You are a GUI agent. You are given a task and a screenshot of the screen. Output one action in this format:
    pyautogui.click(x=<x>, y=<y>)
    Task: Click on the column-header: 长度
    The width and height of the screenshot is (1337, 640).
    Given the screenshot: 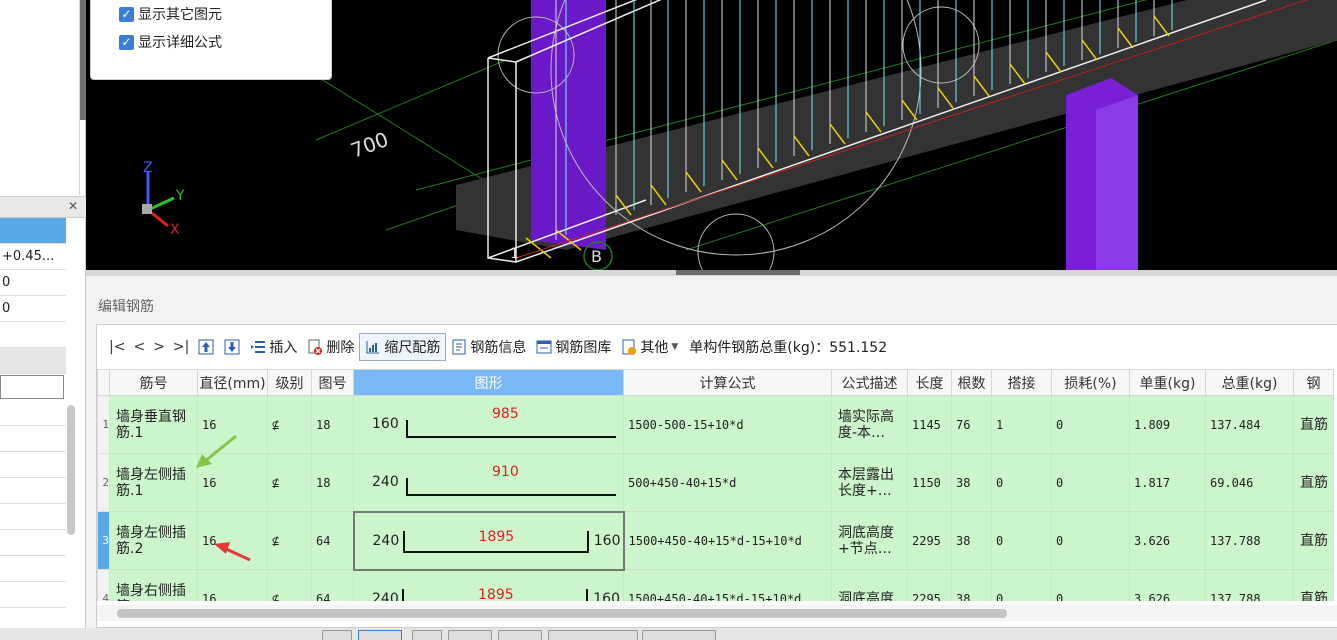 What is the action you would take?
    pyautogui.click(x=929, y=382)
    